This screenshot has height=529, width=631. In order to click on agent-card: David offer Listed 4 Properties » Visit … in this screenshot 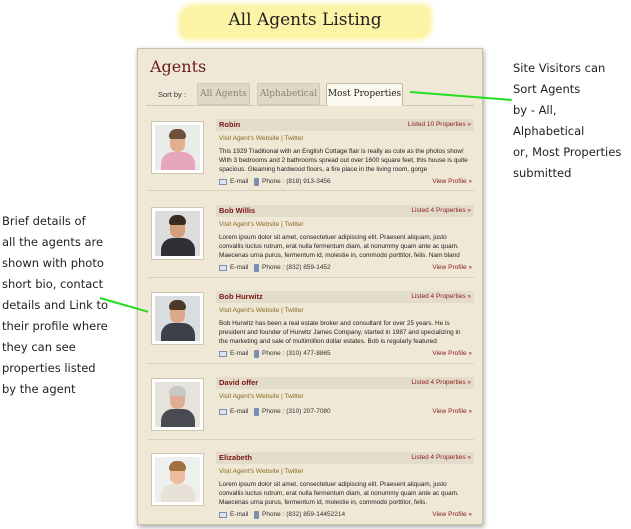, I will do `click(311, 408)`.